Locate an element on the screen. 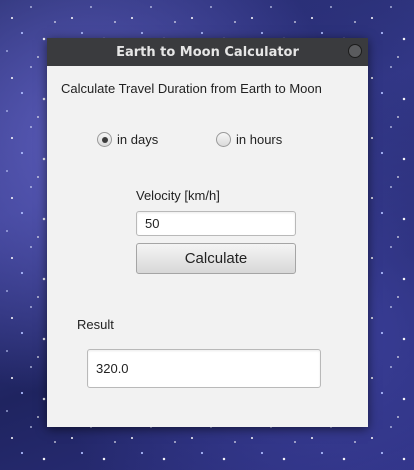 This screenshot has width=414, height=470. window-title: Earth to Moon Calculator is located at coordinates (207, 52).